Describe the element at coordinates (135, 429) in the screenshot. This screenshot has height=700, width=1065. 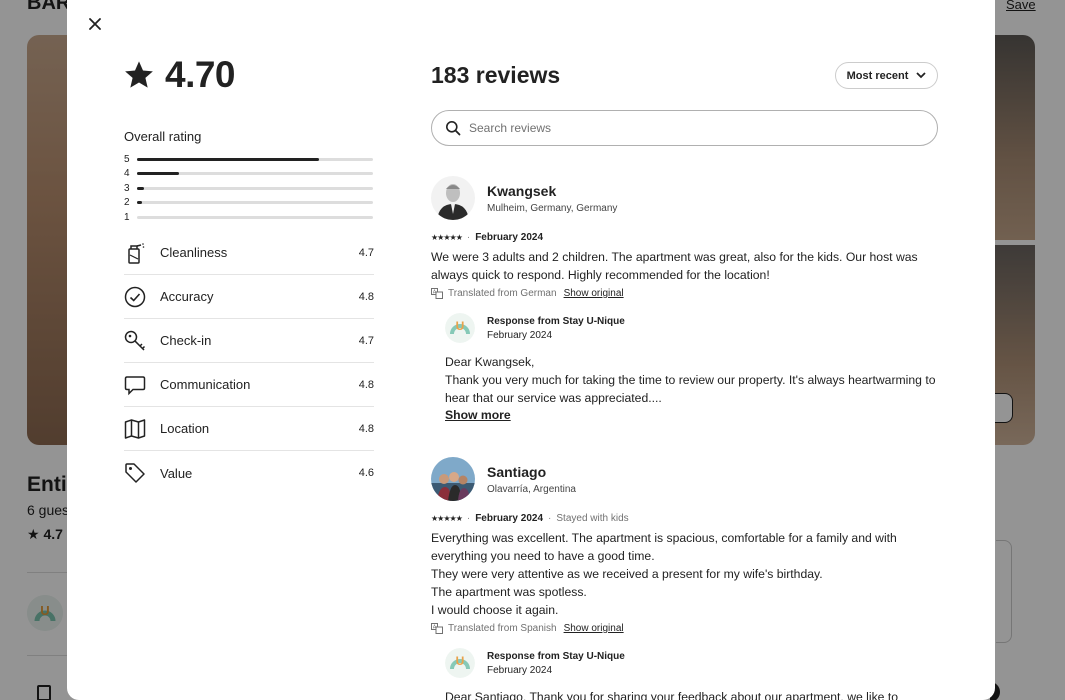
I see `map-icon` at that location.